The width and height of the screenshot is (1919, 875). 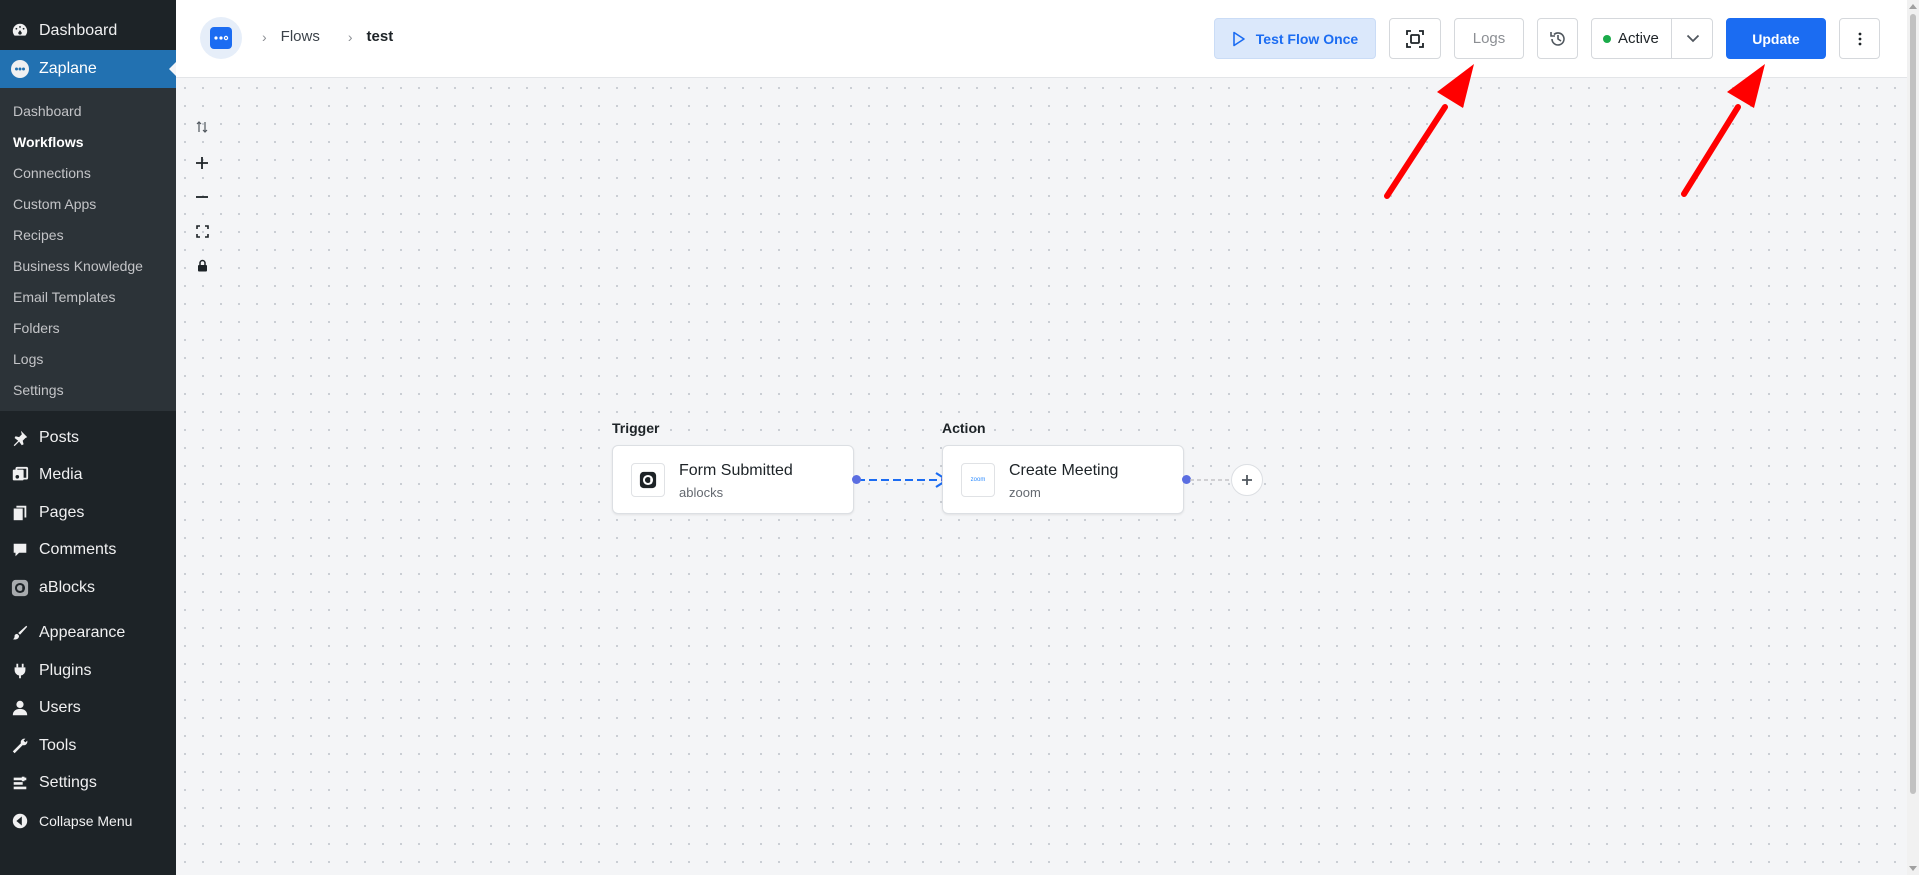 I want to click on menu-appearance-label: Appearance, so click(x=82, y=633).